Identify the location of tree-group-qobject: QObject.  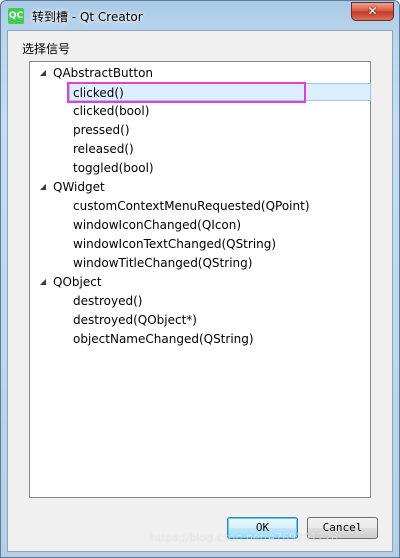
(77, 282).